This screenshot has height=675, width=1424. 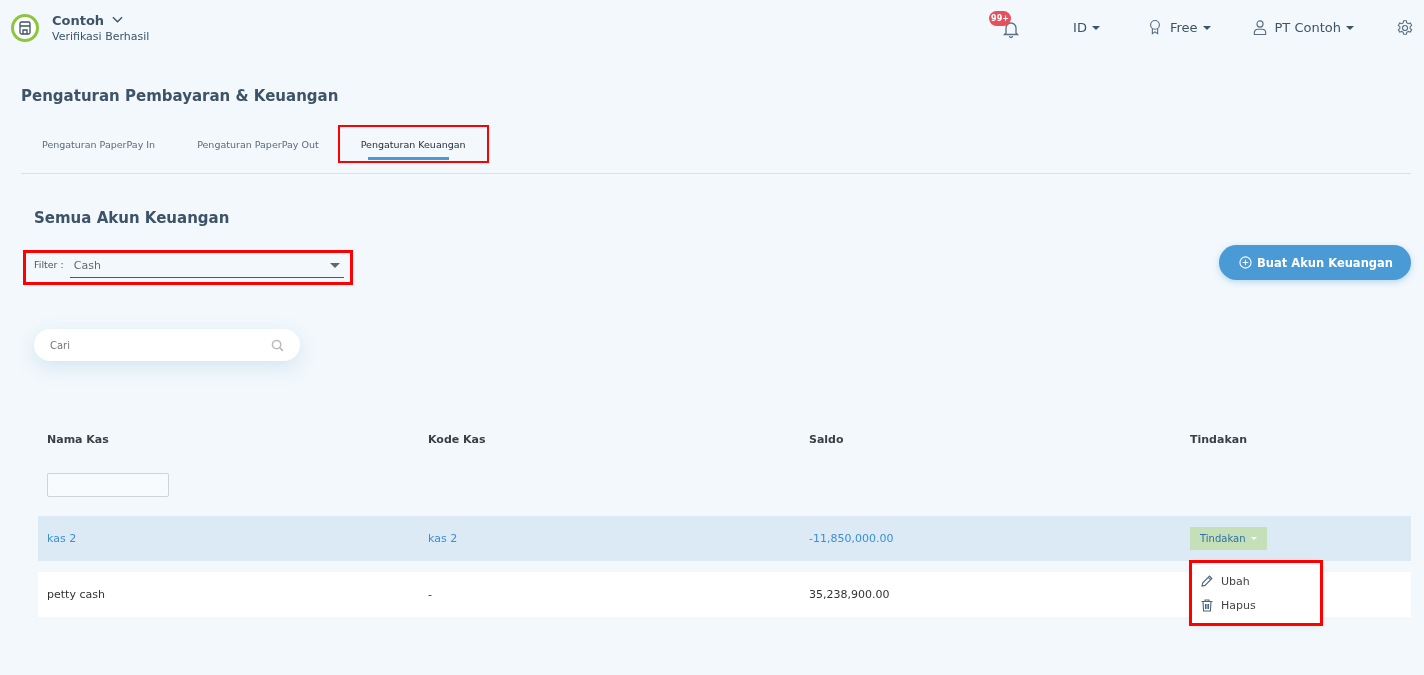 What do you see at coordinates (1229, 538) in the screenshot?
I see `actions-dropdown: Tindakan` at bounding box center [1229, 538].